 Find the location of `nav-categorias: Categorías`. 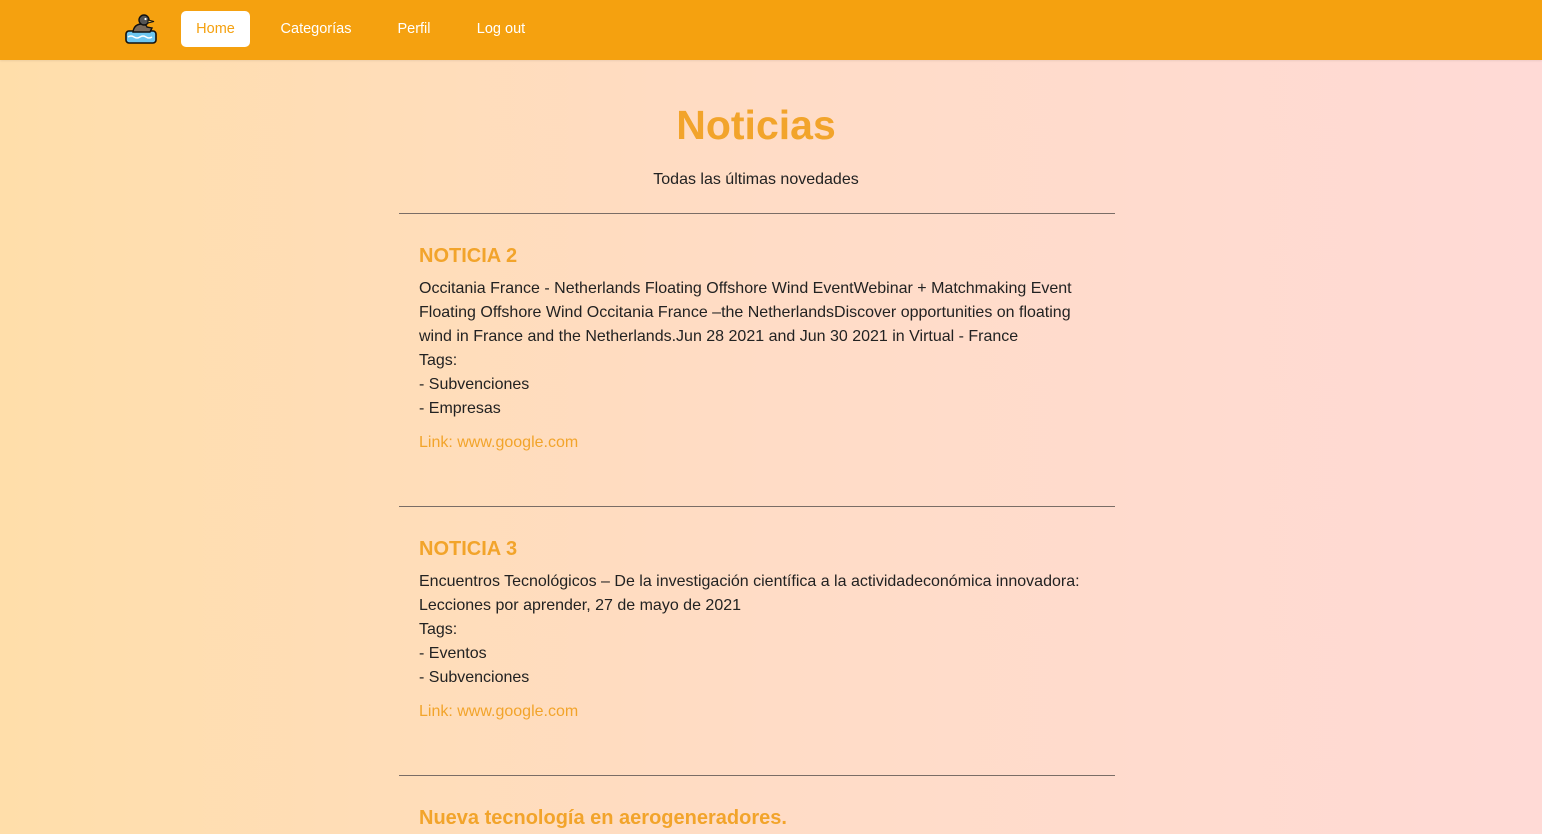

nav-categorias: Categorías is located at coordinates (316, 29).